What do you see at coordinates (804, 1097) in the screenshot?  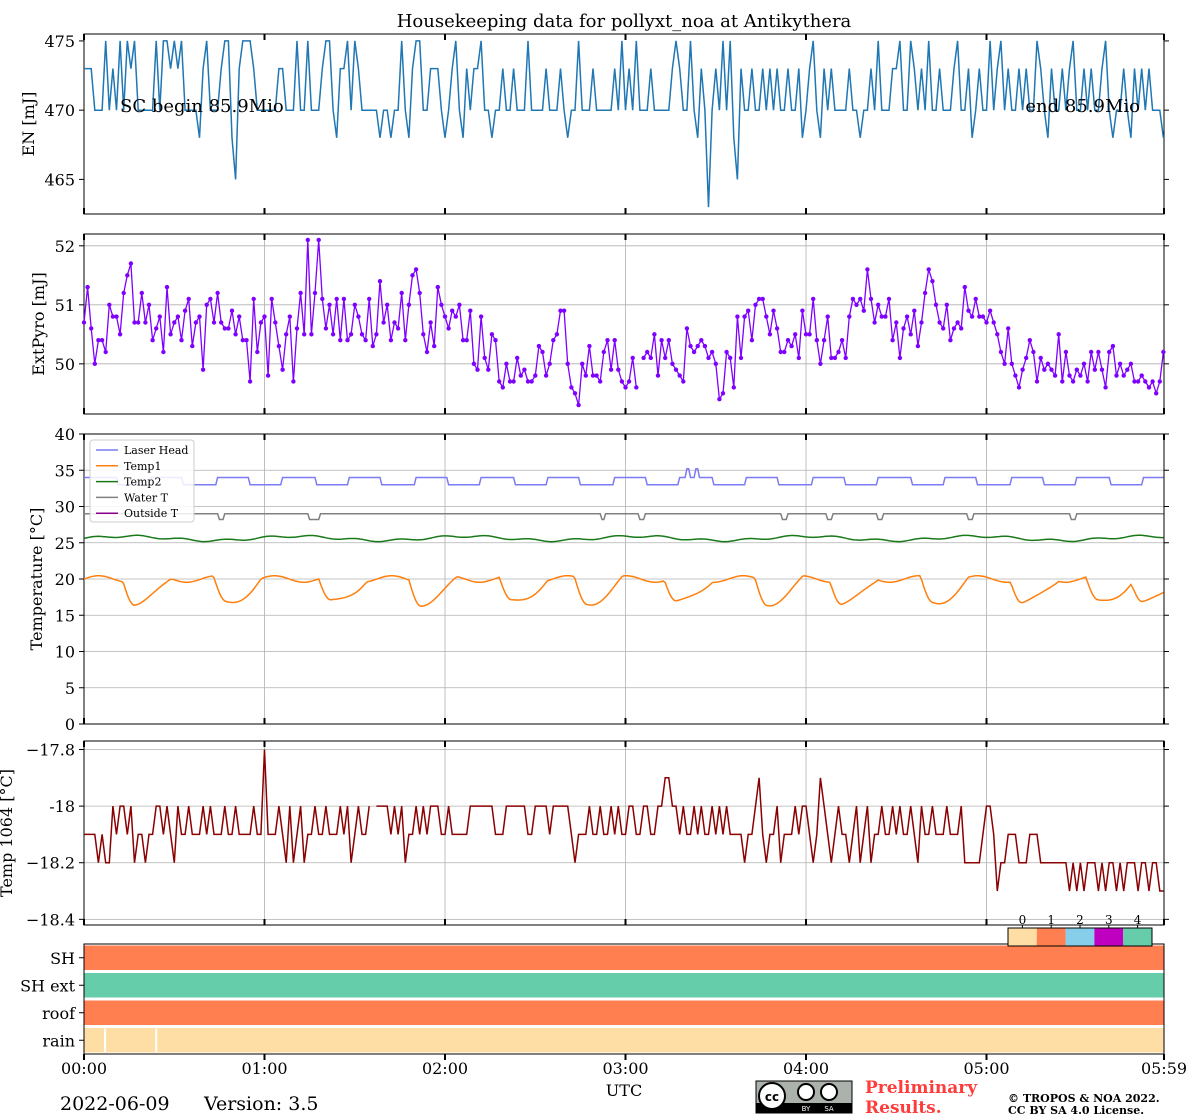 I see `cc-by-sa-icon: cc BY SA` at bounding box center [804, 1097].